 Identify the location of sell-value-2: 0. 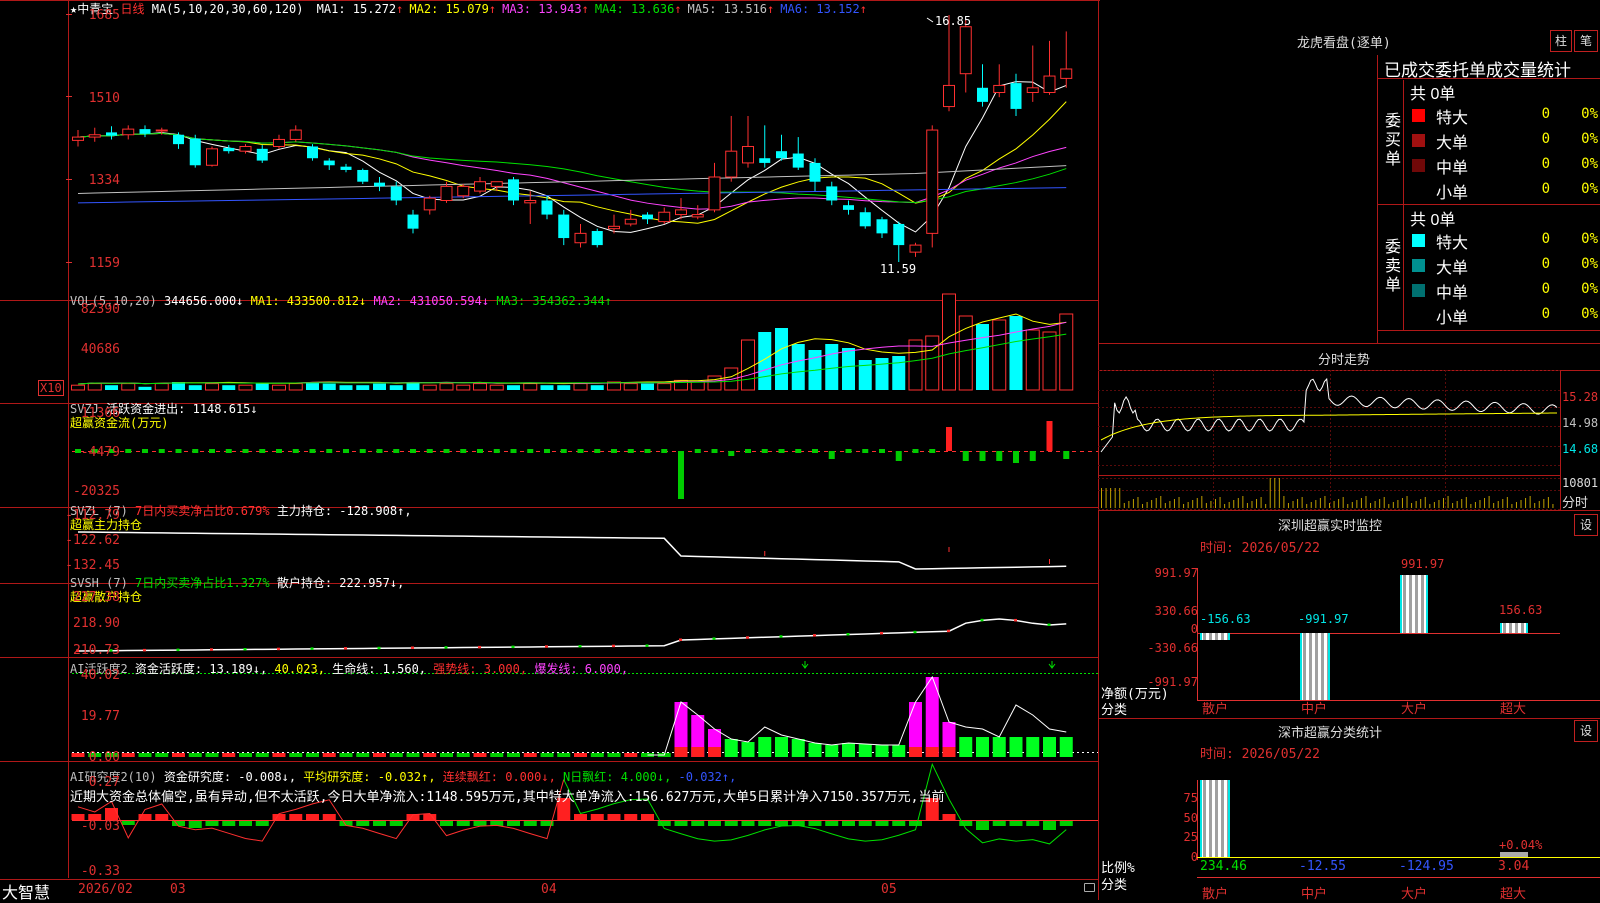
(1545, 289).